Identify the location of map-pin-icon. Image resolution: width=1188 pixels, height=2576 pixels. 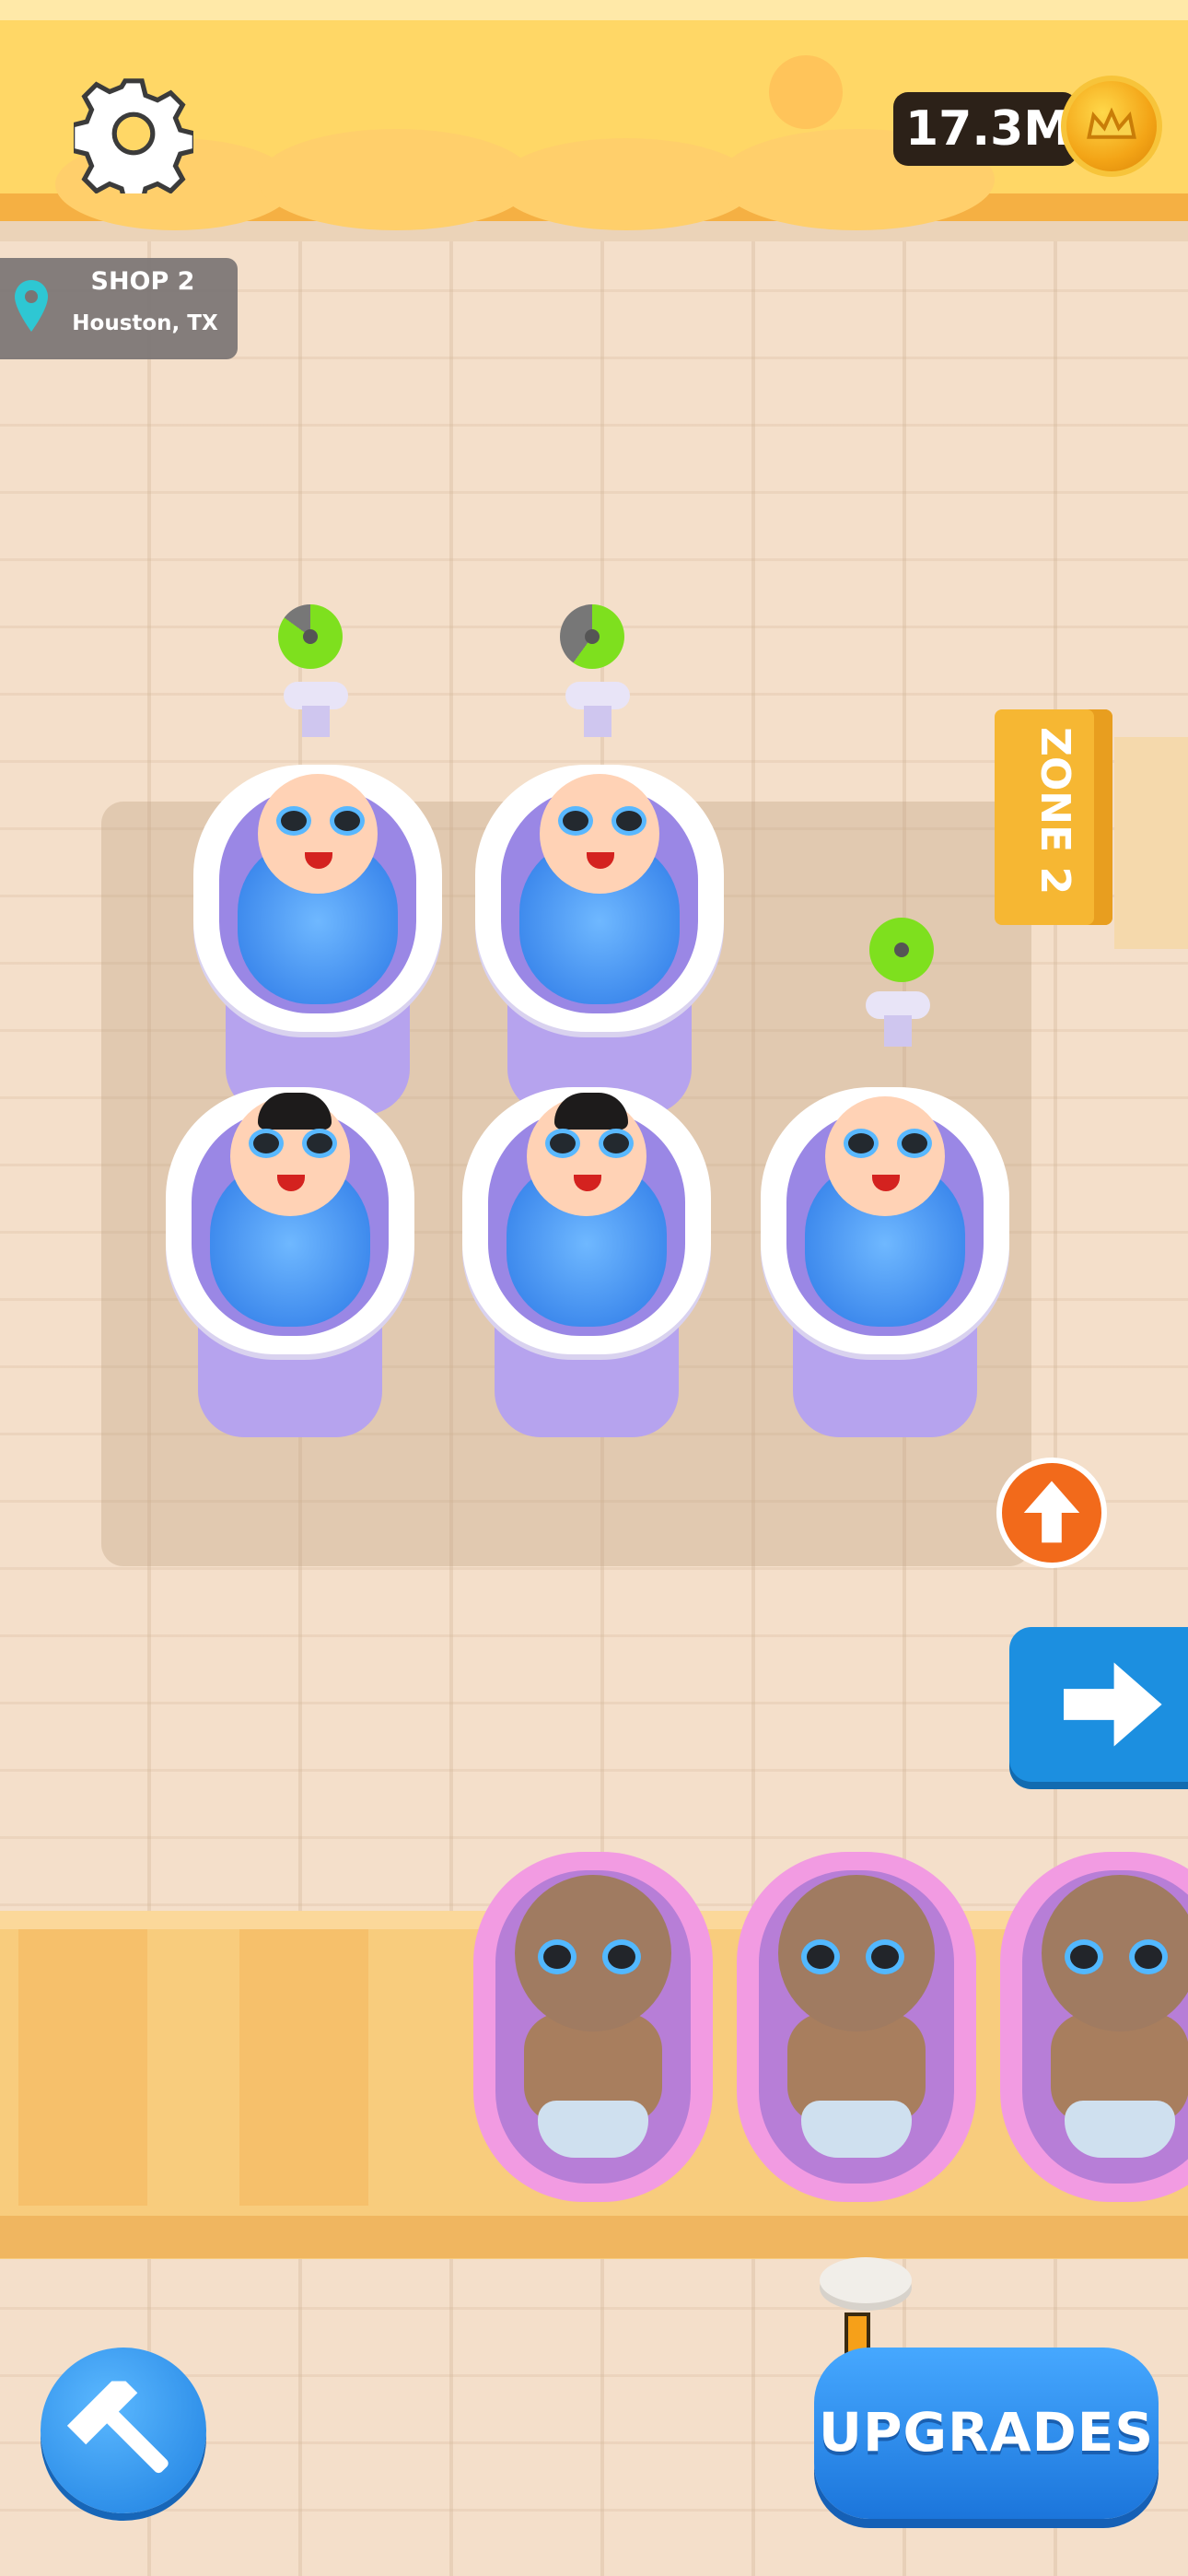
(31, 306).